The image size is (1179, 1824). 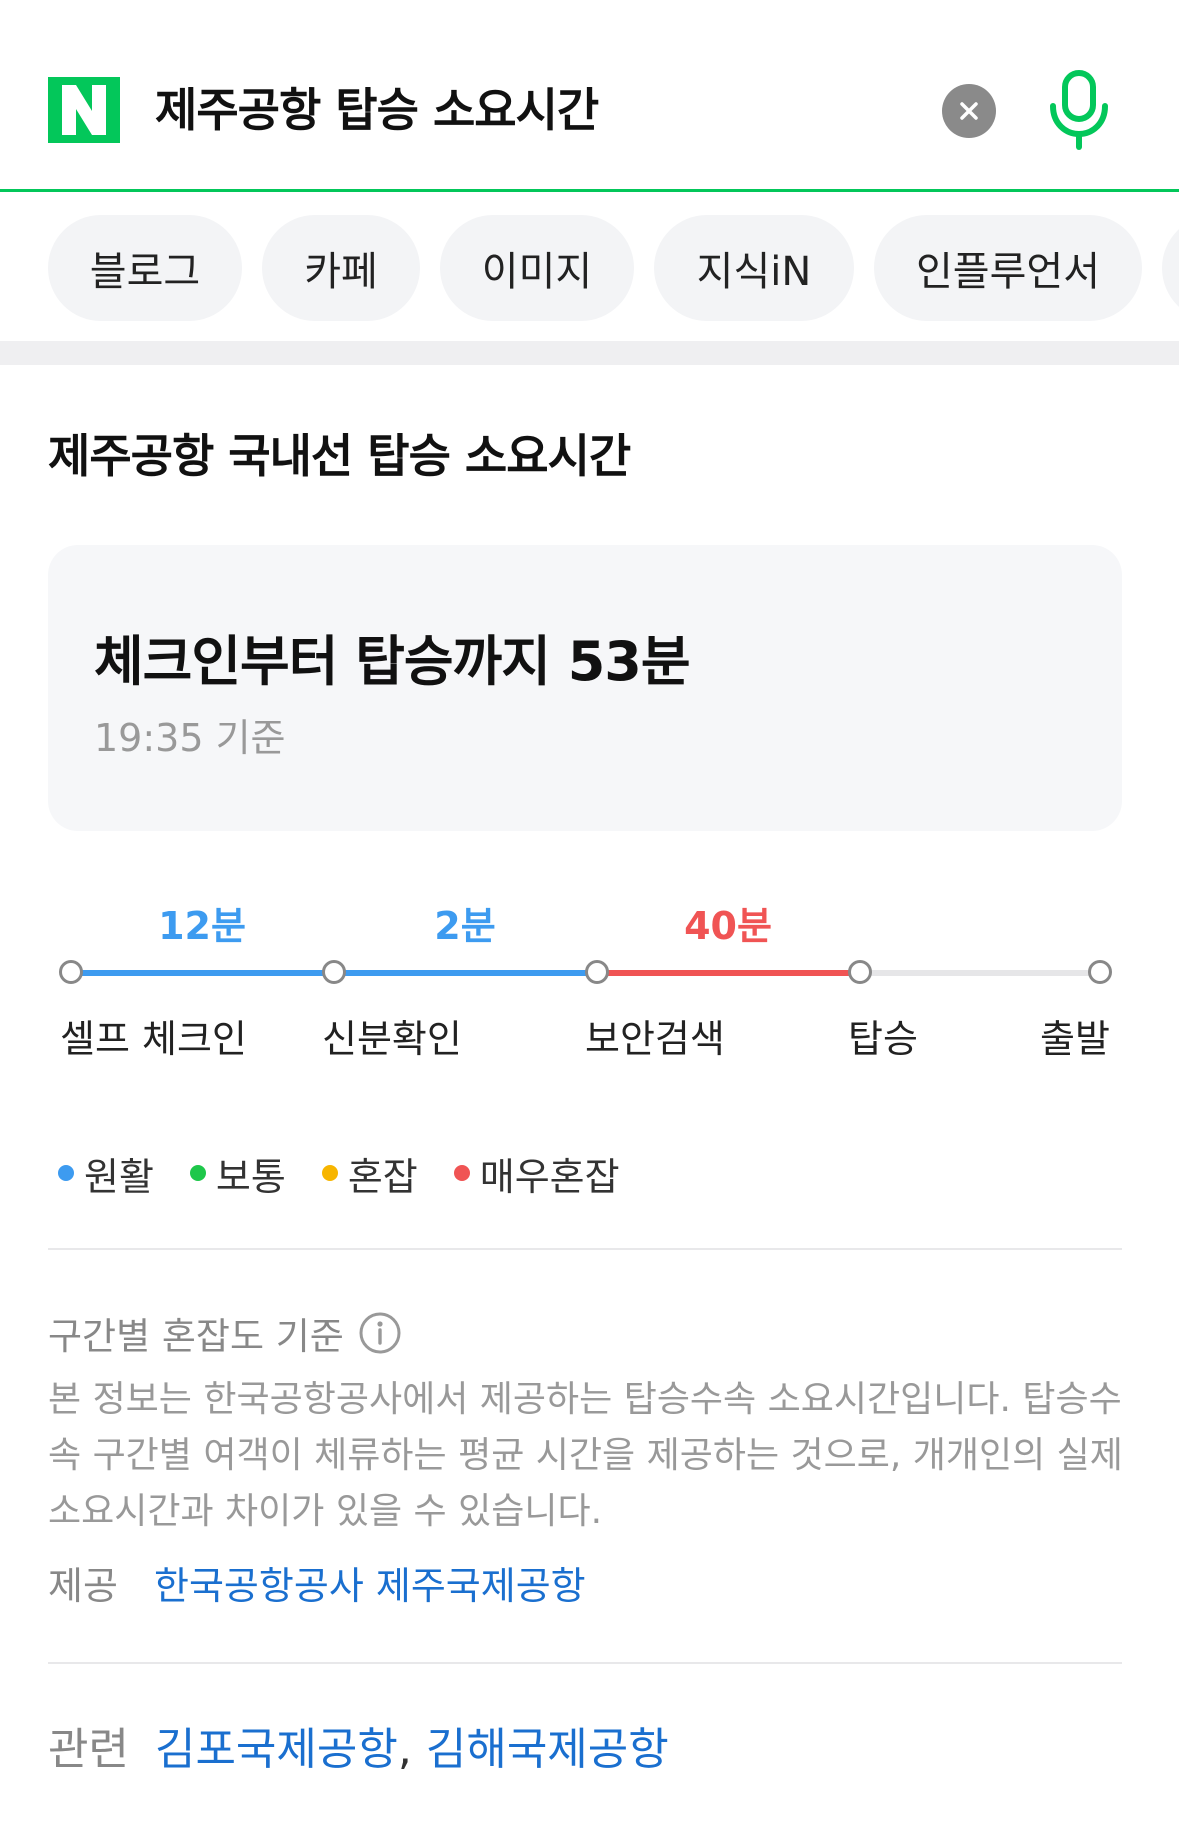 I want to click on boarding-timeline: 12분 2분 40분 셀프 체크인 신분확인 보안검색 탑승 출발, so click(x=589, y=980).